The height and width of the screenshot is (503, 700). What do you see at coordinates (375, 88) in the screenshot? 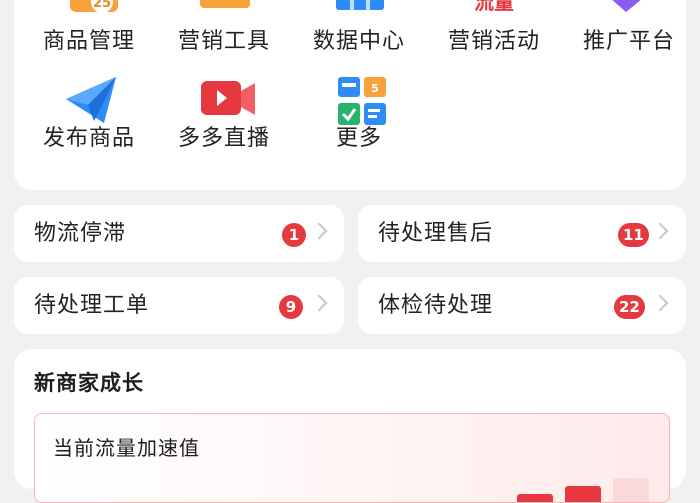
I see `svg-text: 5` at bounding box center [375, 88].